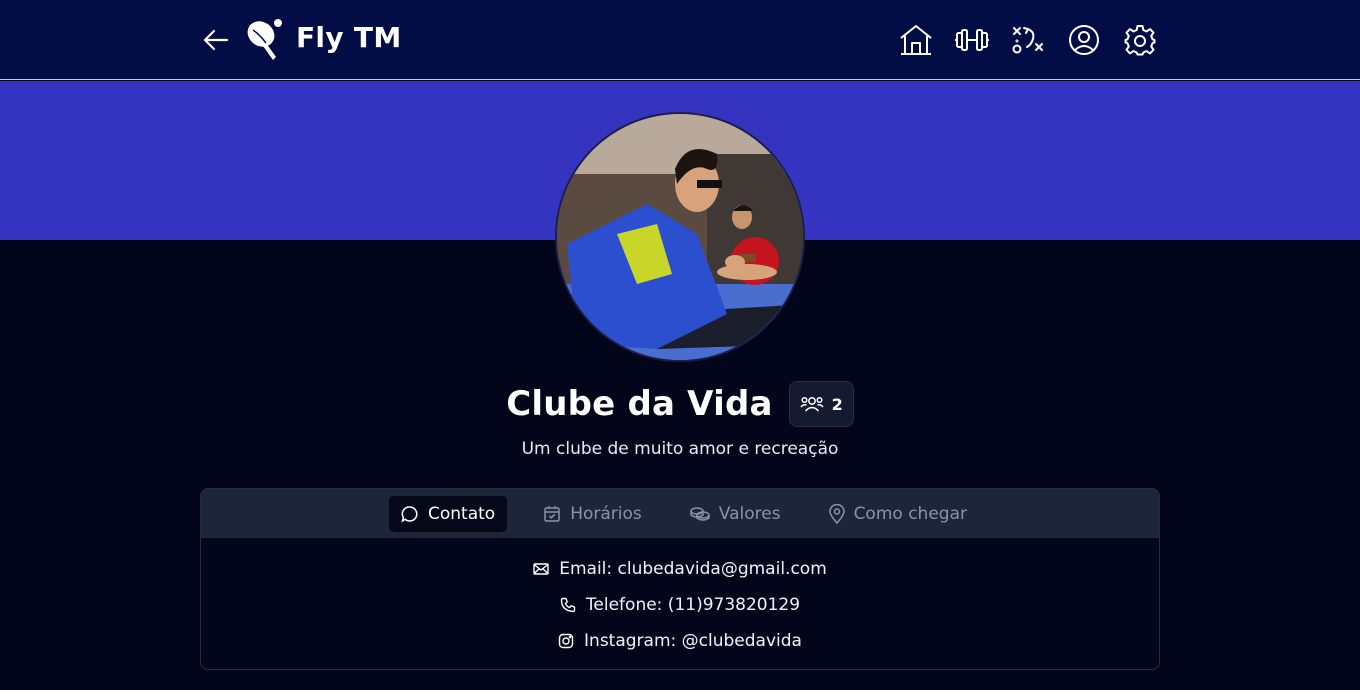 Image resolution: width=1360 pixels, height=690 pixels. I want to click on info-tabs: Contato Horários Valores Como chegar, so click(680, 513).